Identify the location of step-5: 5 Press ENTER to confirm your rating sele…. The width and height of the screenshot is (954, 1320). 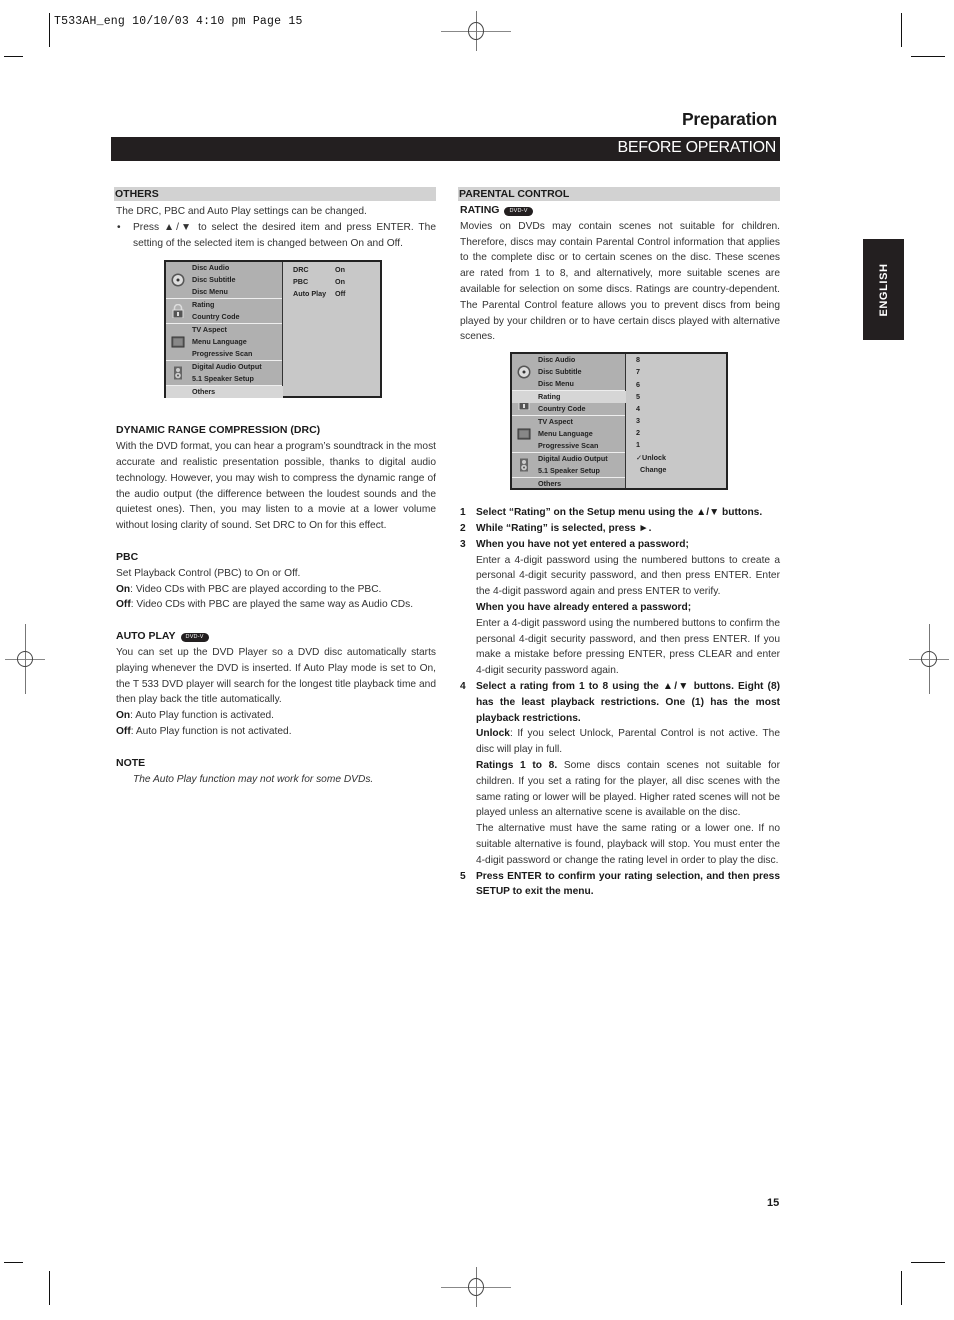
(620, 885).